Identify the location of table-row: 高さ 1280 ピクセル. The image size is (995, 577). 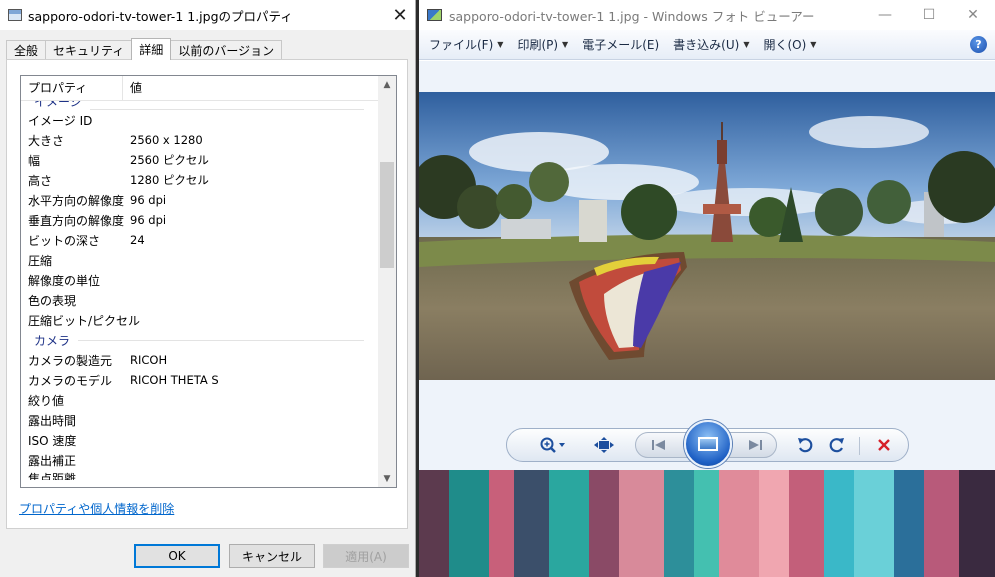
(199, 180).